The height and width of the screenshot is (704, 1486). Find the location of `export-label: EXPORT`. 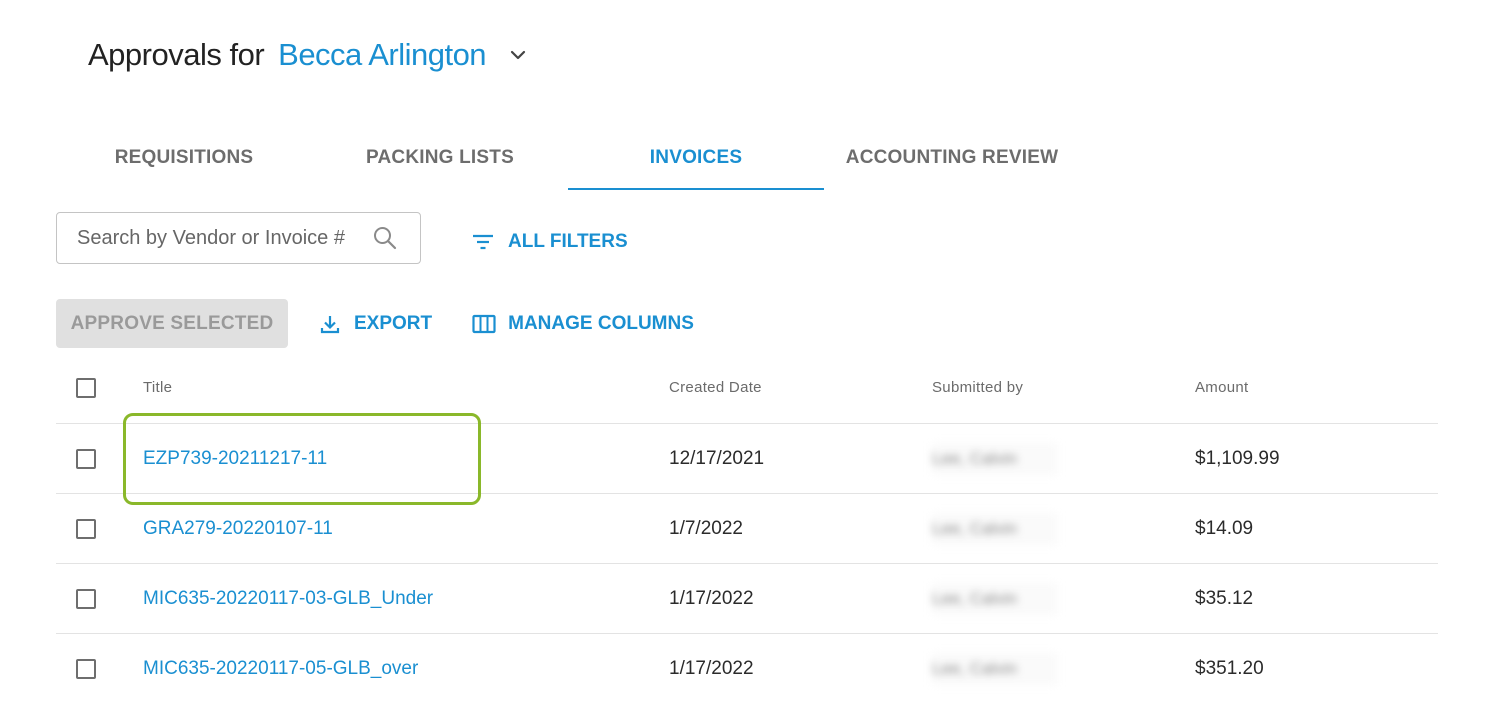

export-label: EXPORT is located at coordinates (393, 323).